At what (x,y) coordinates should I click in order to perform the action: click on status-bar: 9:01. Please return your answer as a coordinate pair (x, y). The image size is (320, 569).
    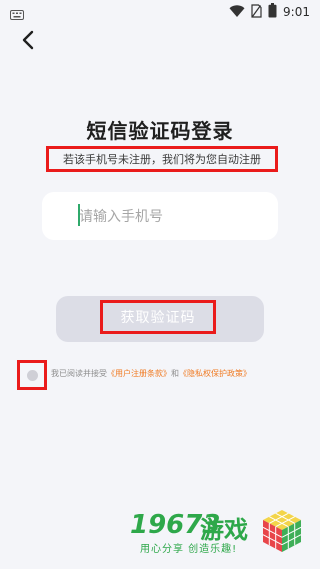
    Looking at the image, I should click on (160, 12).